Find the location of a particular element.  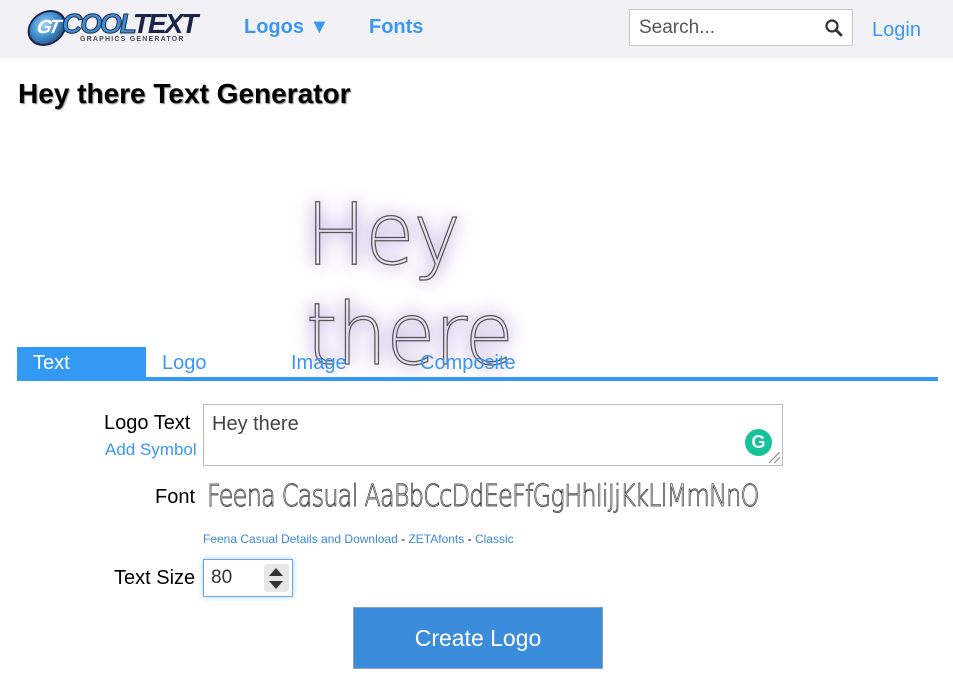

text-size-input is located at coordinates (233, 578).